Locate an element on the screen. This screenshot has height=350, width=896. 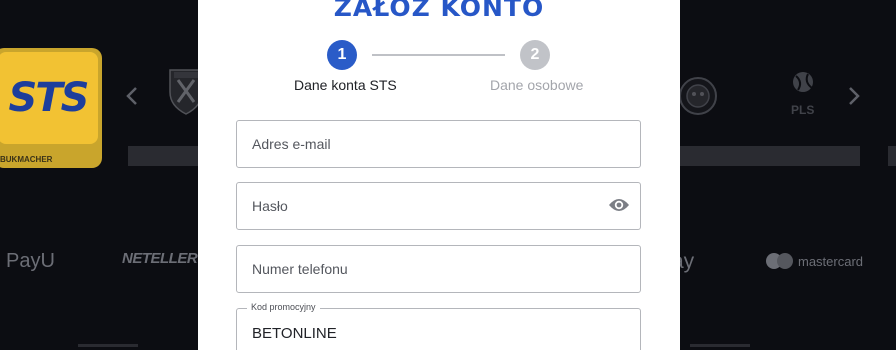
email-field-wrapper is located at coordinates (438, 144).